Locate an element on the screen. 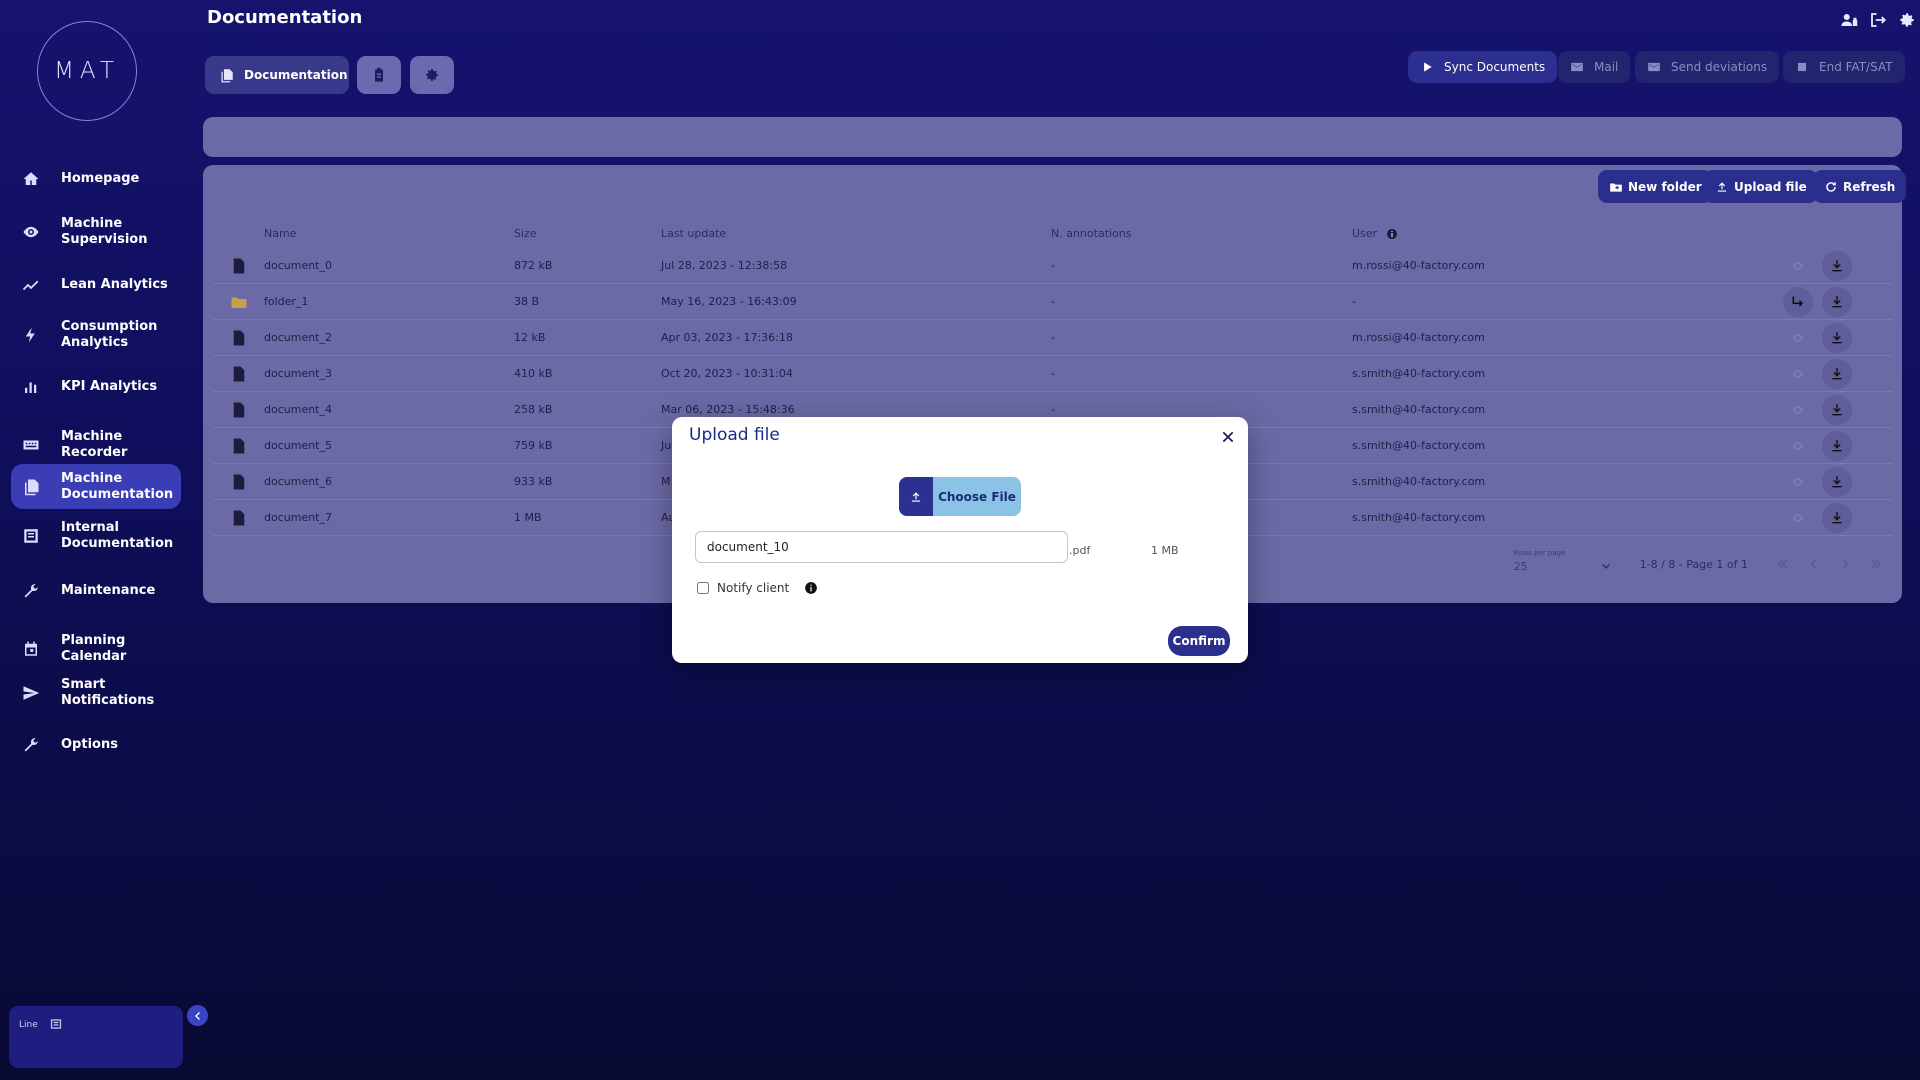  logout-icon is located at coordinates (1878, 20).